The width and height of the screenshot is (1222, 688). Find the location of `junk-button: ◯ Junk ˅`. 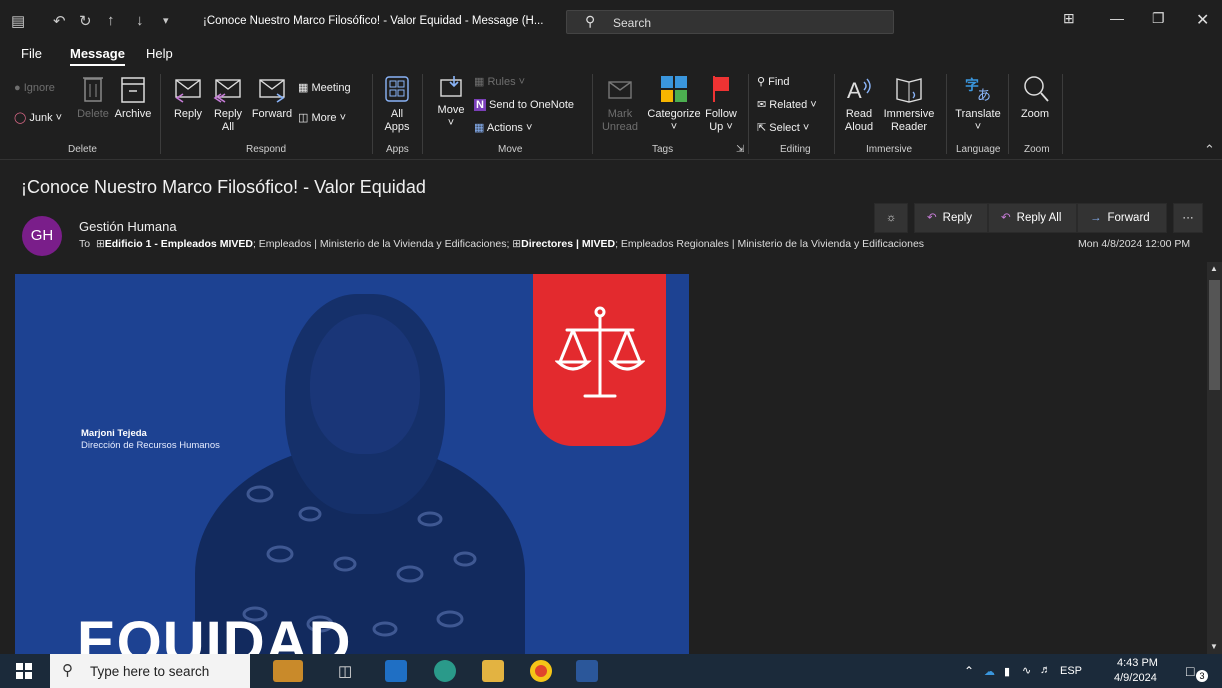

junk-button: ◯ Junk ˅ is located at coordinates (38, 118).